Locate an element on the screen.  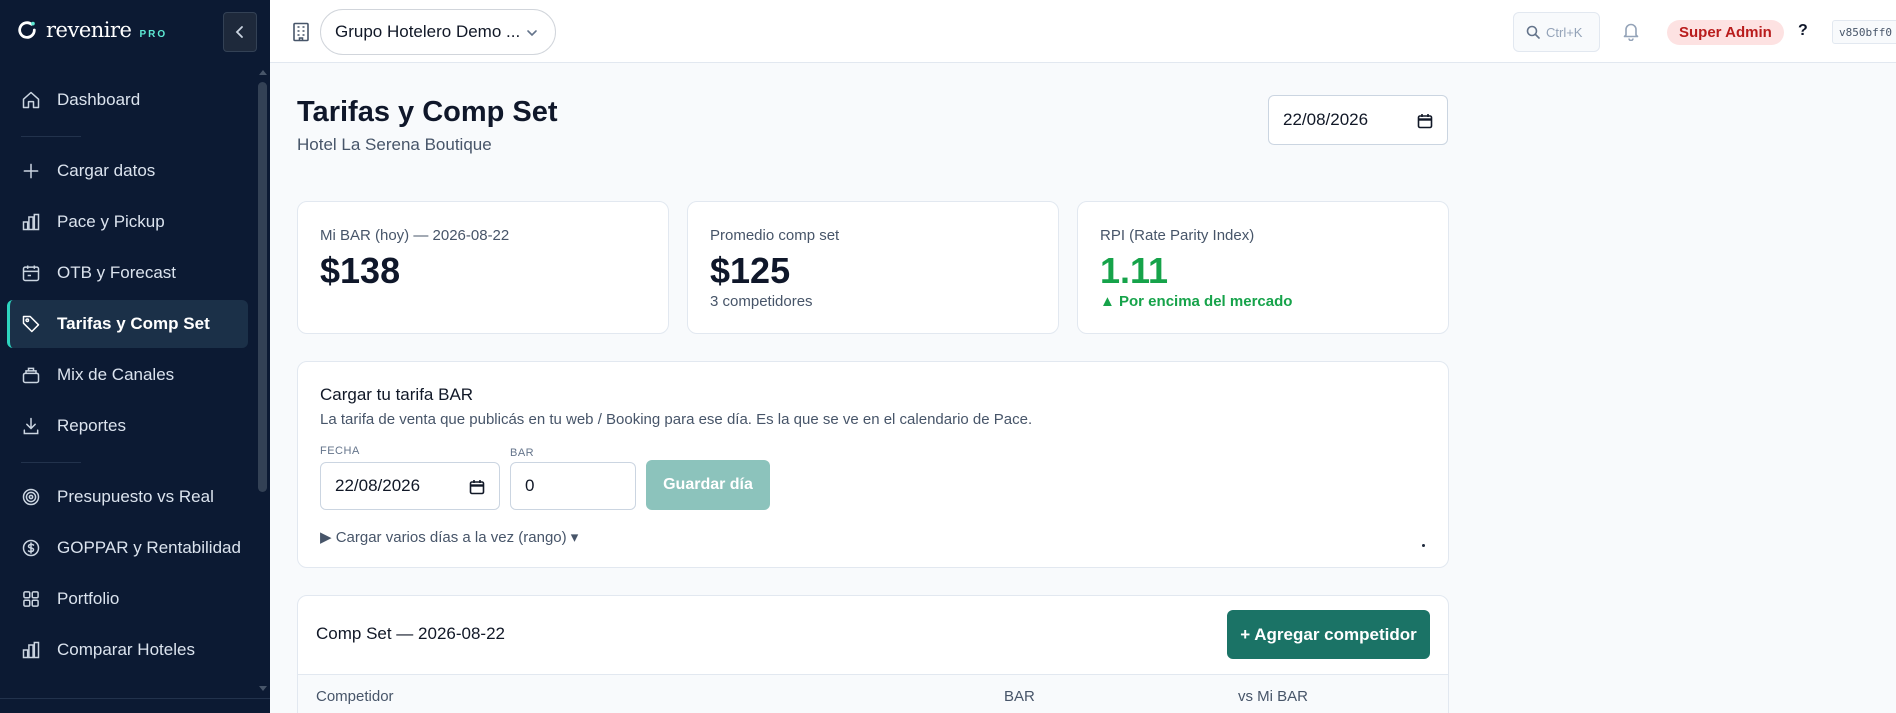
compset-table-header: Competidor BAR vs Mi BAR is located at coordinates (873, 693).